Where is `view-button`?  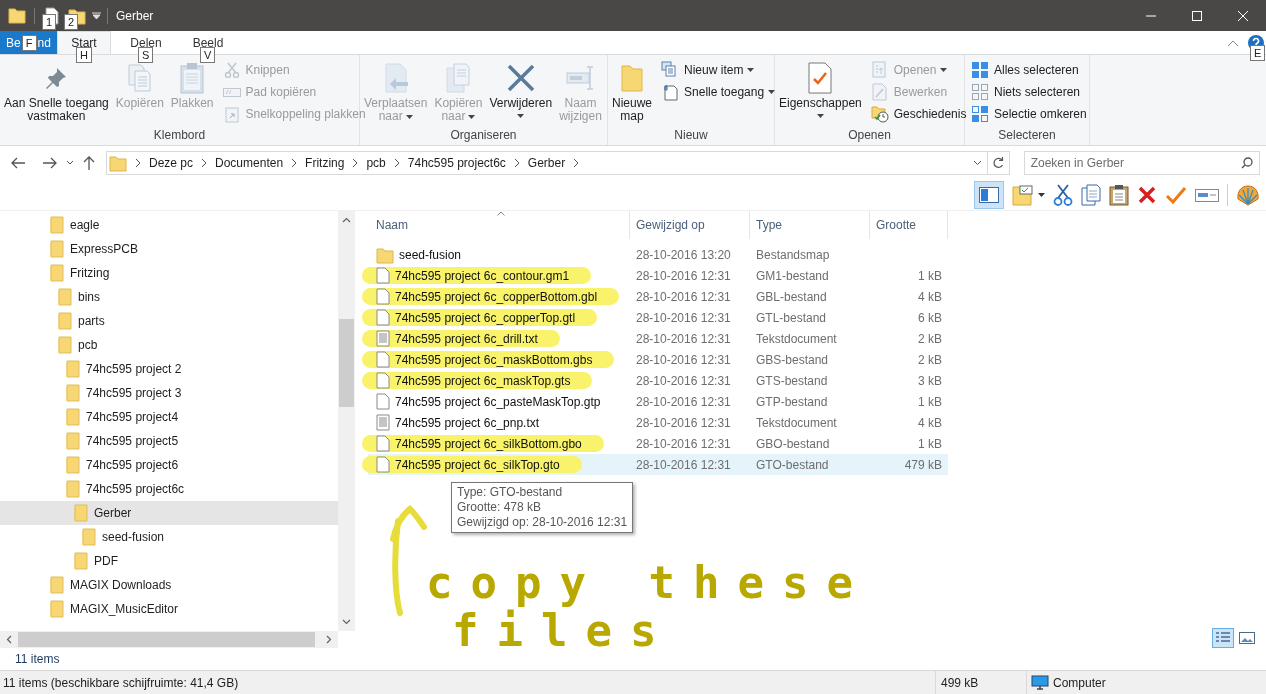 view-button is located at coordinates (1223, 638).